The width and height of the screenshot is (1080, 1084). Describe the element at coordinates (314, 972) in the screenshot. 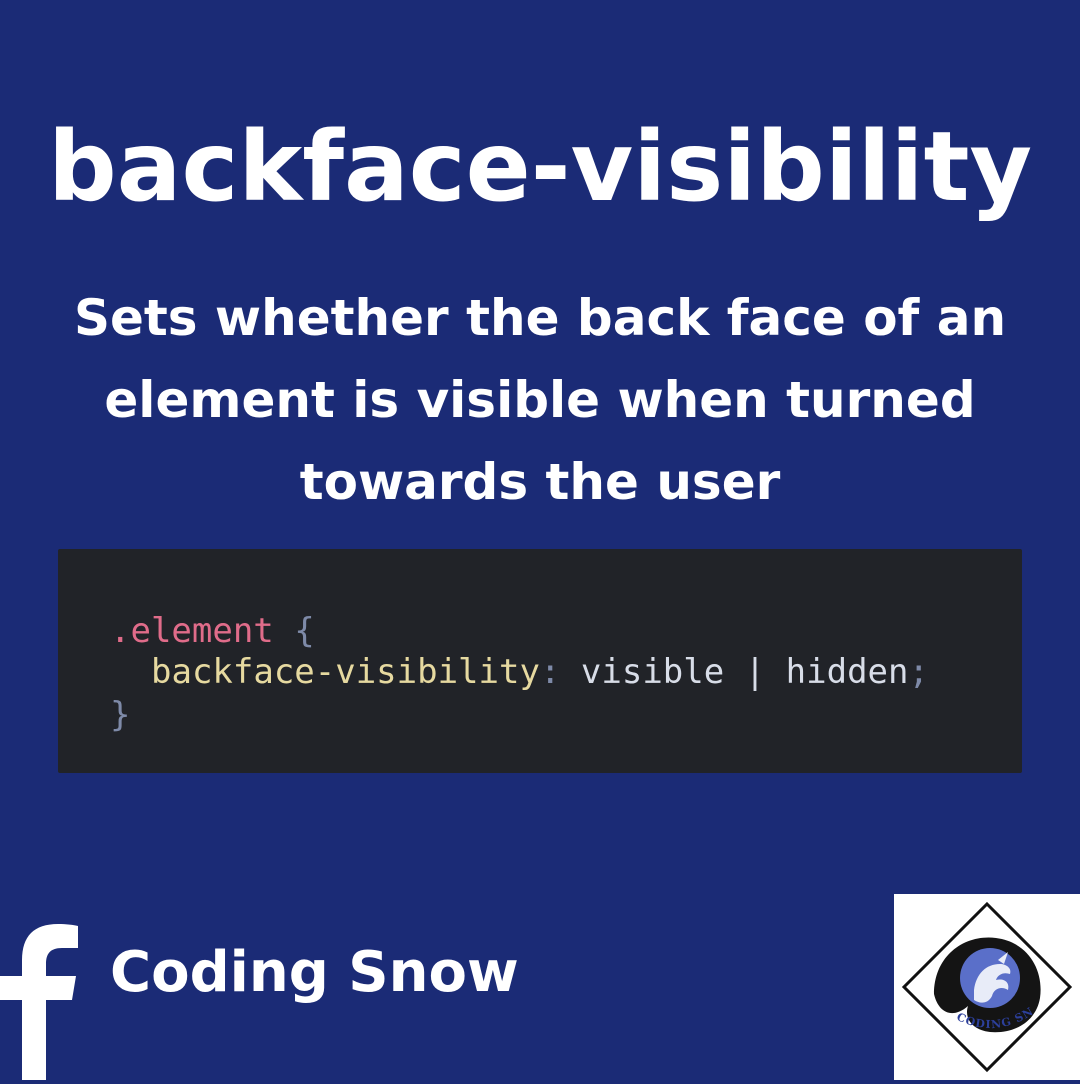

I see `brand-name: Coding Snow` at that location.